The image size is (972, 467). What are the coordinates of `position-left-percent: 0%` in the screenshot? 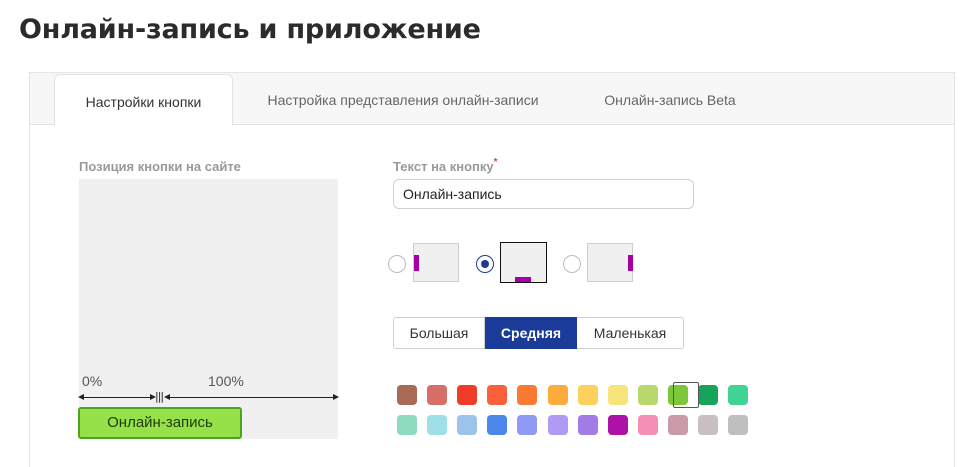 It's located at (92, 381).